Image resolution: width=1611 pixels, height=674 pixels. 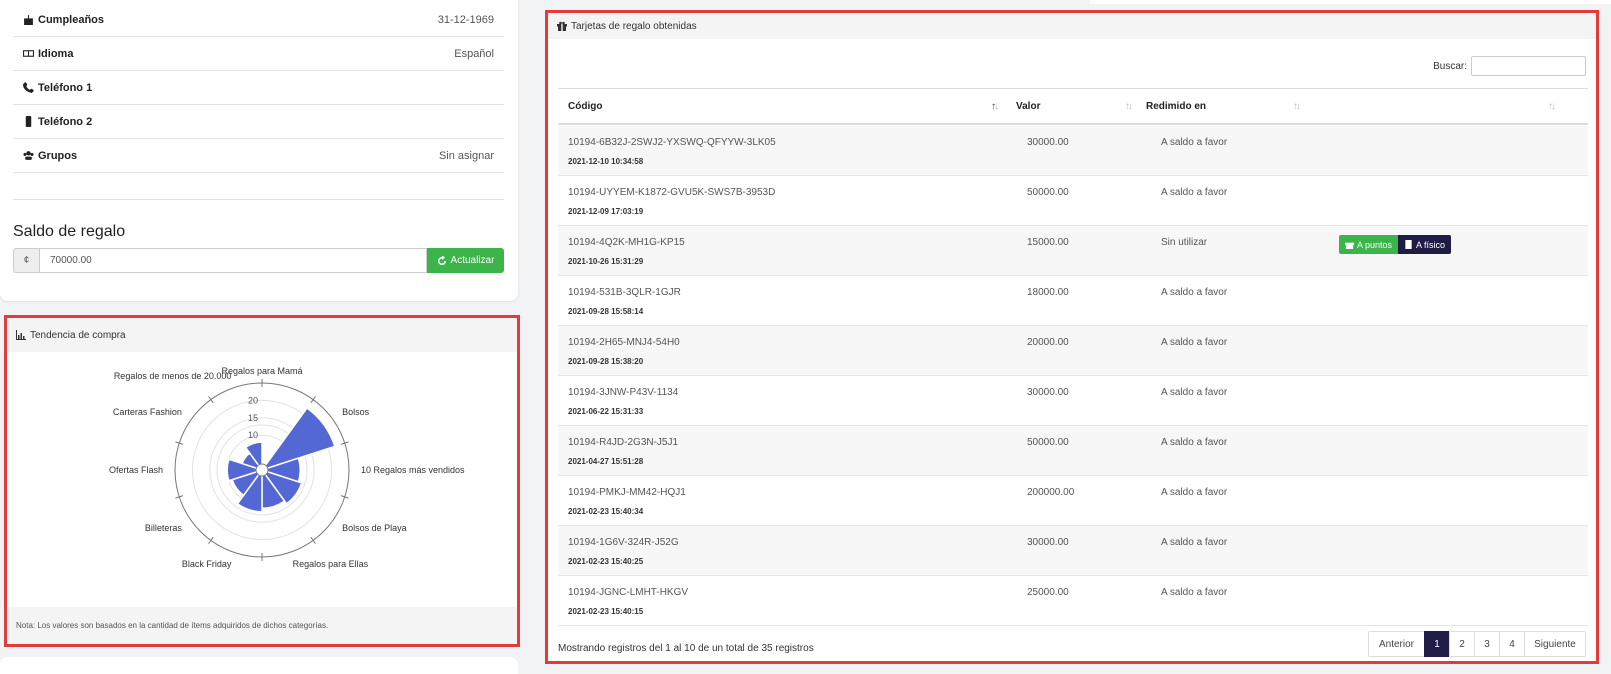 I want to click on gift-card-redeemed: Sin utilizar, so click(x=1184, y=242).